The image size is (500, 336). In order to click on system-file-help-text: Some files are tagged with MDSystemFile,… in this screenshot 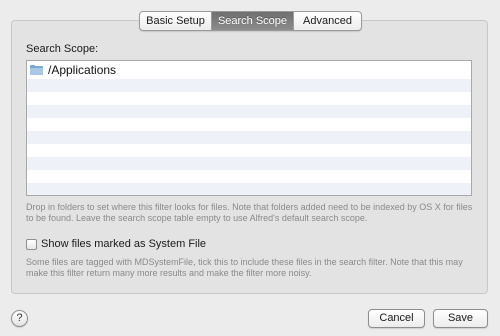, I will do `click(244, 267)`.